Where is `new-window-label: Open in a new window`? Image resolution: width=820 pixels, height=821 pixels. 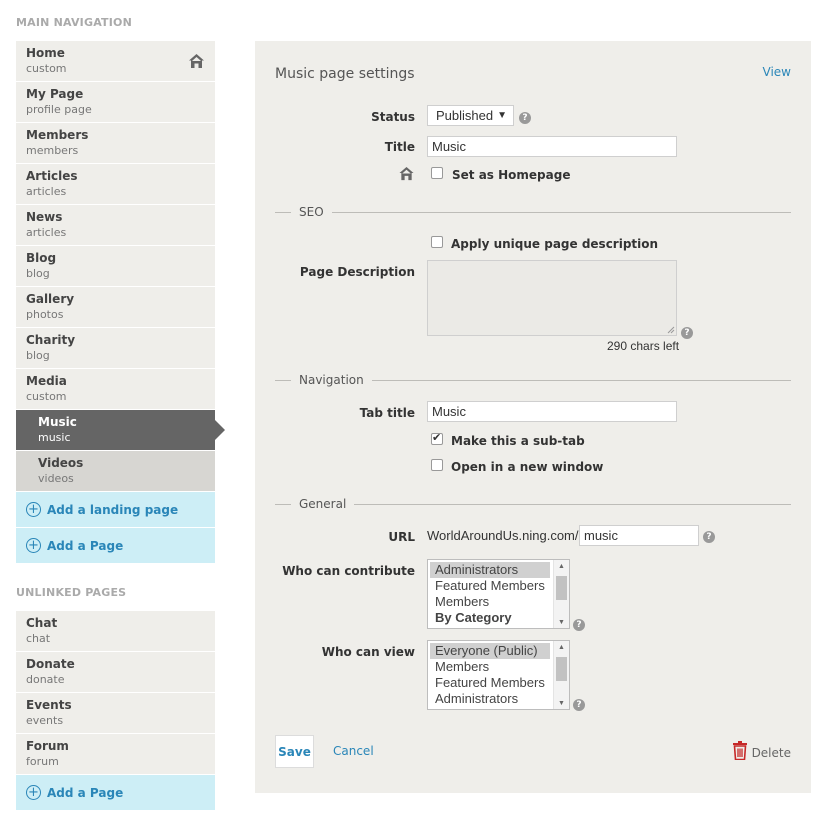
new-window-label: Open in a new window is located at coordinates (527, 467).